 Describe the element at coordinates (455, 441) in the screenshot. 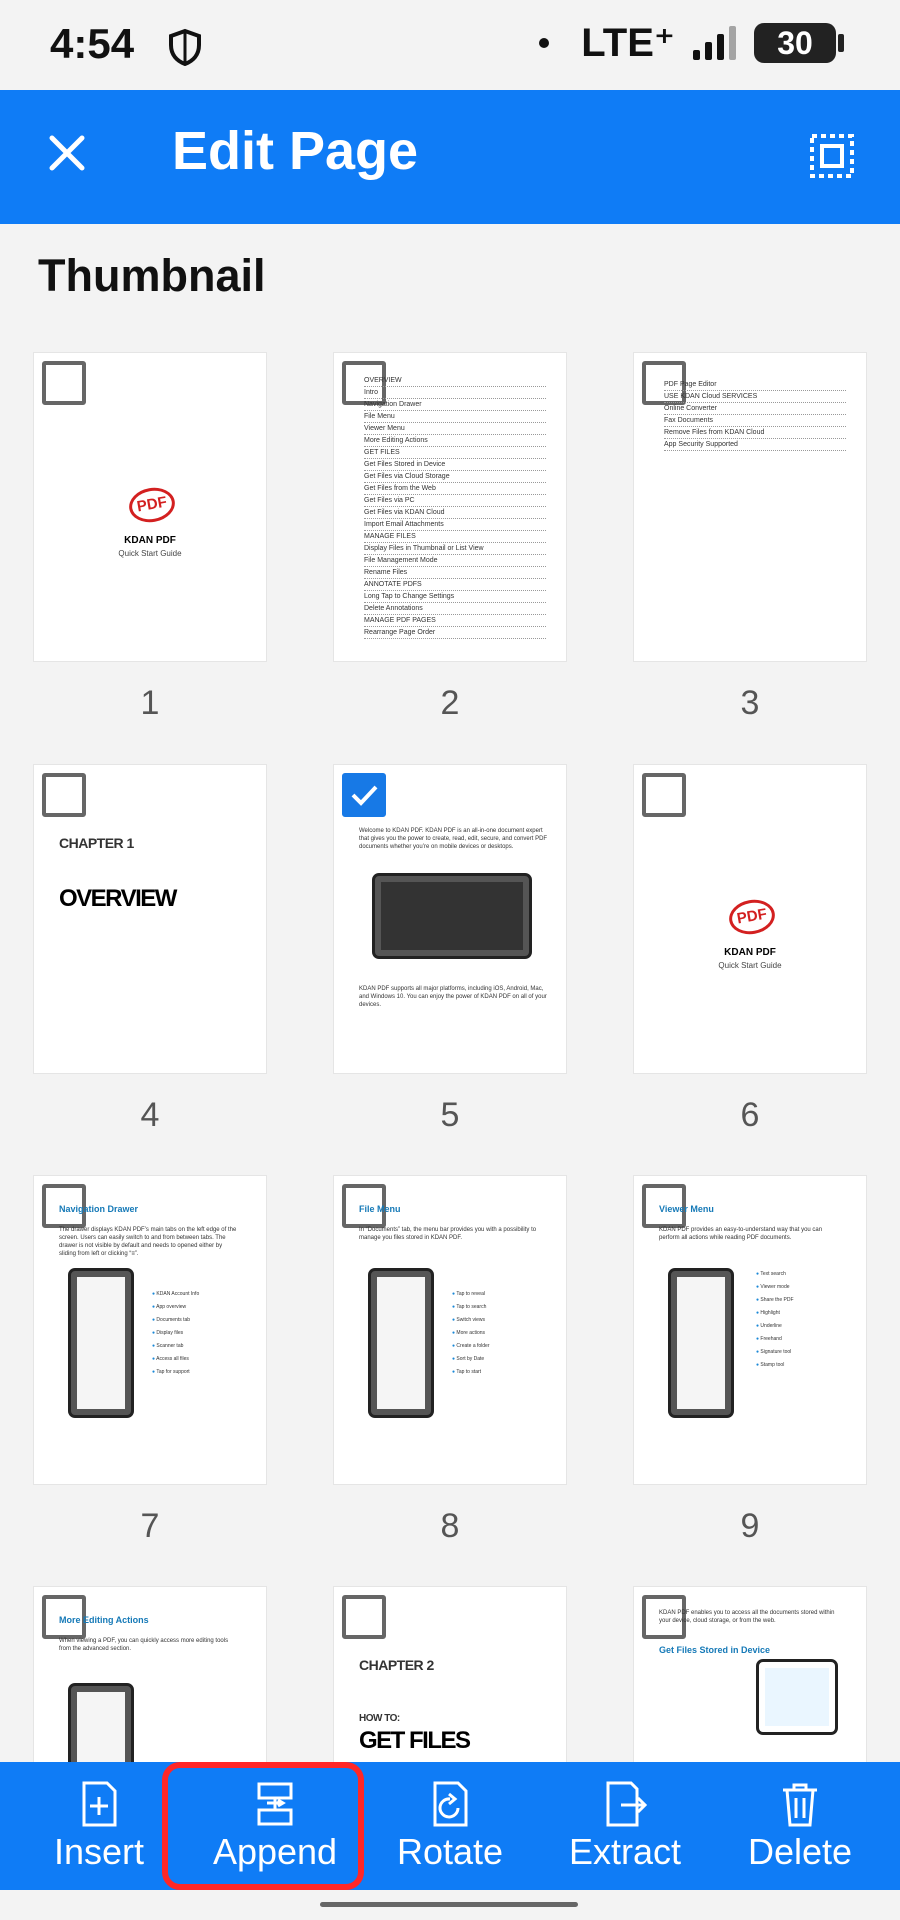

I see `toc-line: More Editing Actions` at that location.